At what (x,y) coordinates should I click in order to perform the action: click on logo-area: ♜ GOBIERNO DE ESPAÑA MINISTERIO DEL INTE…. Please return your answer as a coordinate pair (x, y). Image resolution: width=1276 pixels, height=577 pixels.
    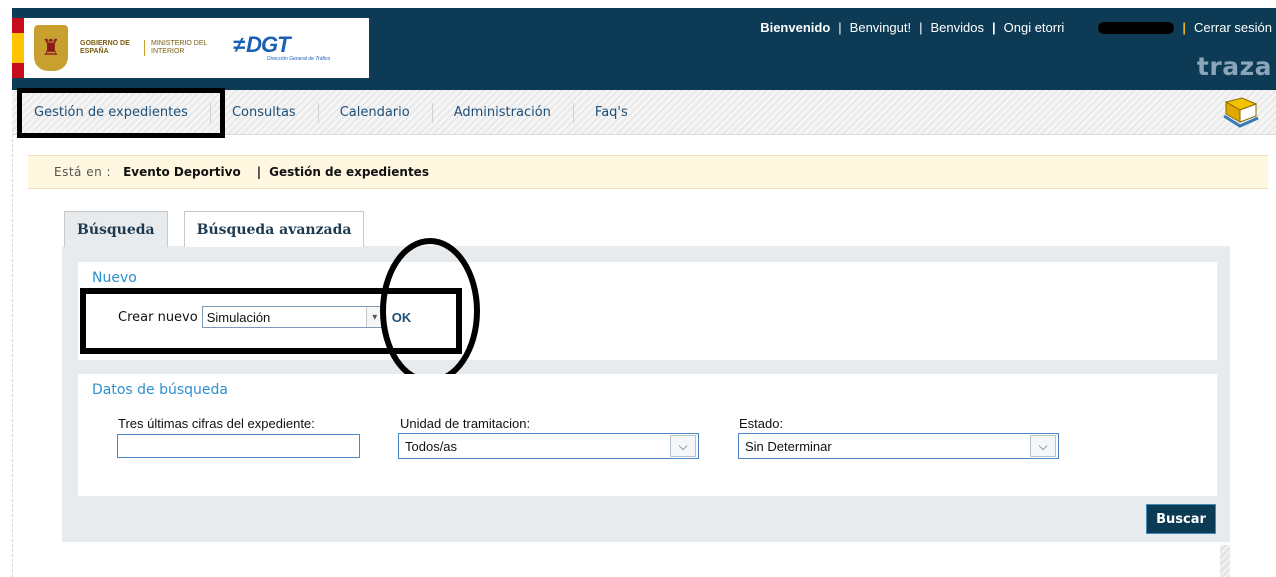
    Looking at the image, I should click on (190, 48).